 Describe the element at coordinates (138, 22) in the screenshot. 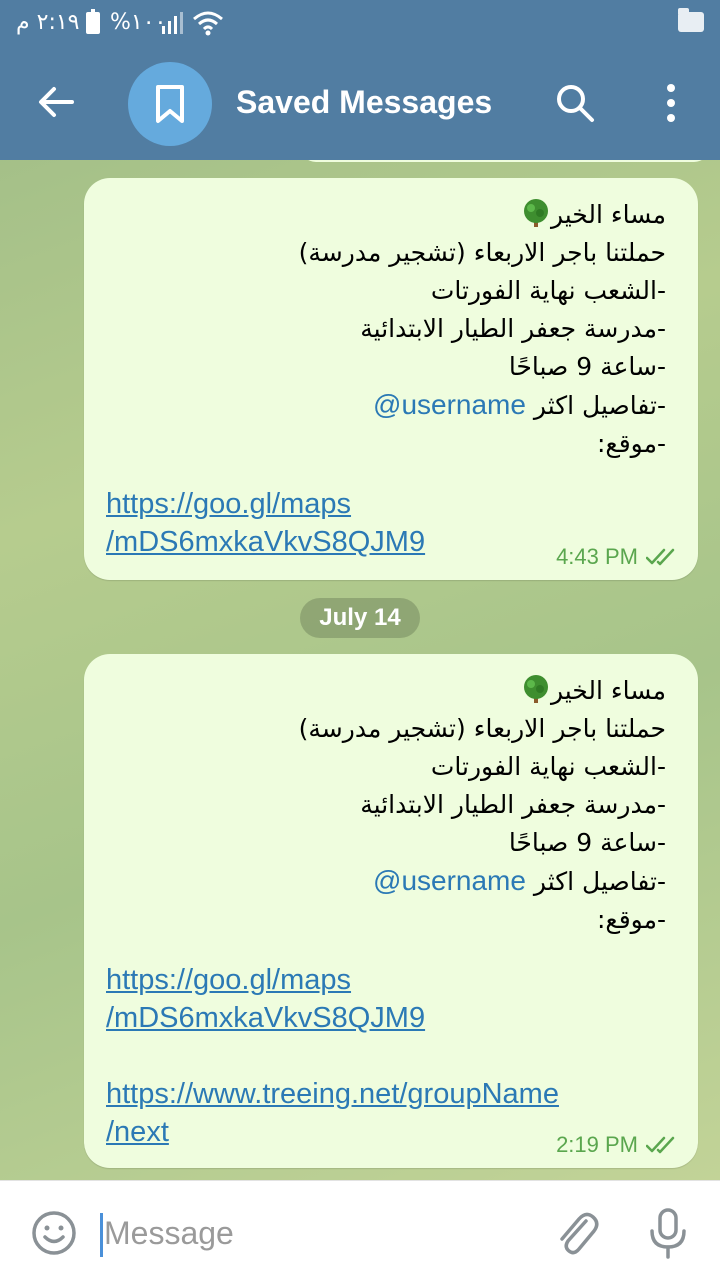

I see `battery-percent: %١٠٠` at that location.